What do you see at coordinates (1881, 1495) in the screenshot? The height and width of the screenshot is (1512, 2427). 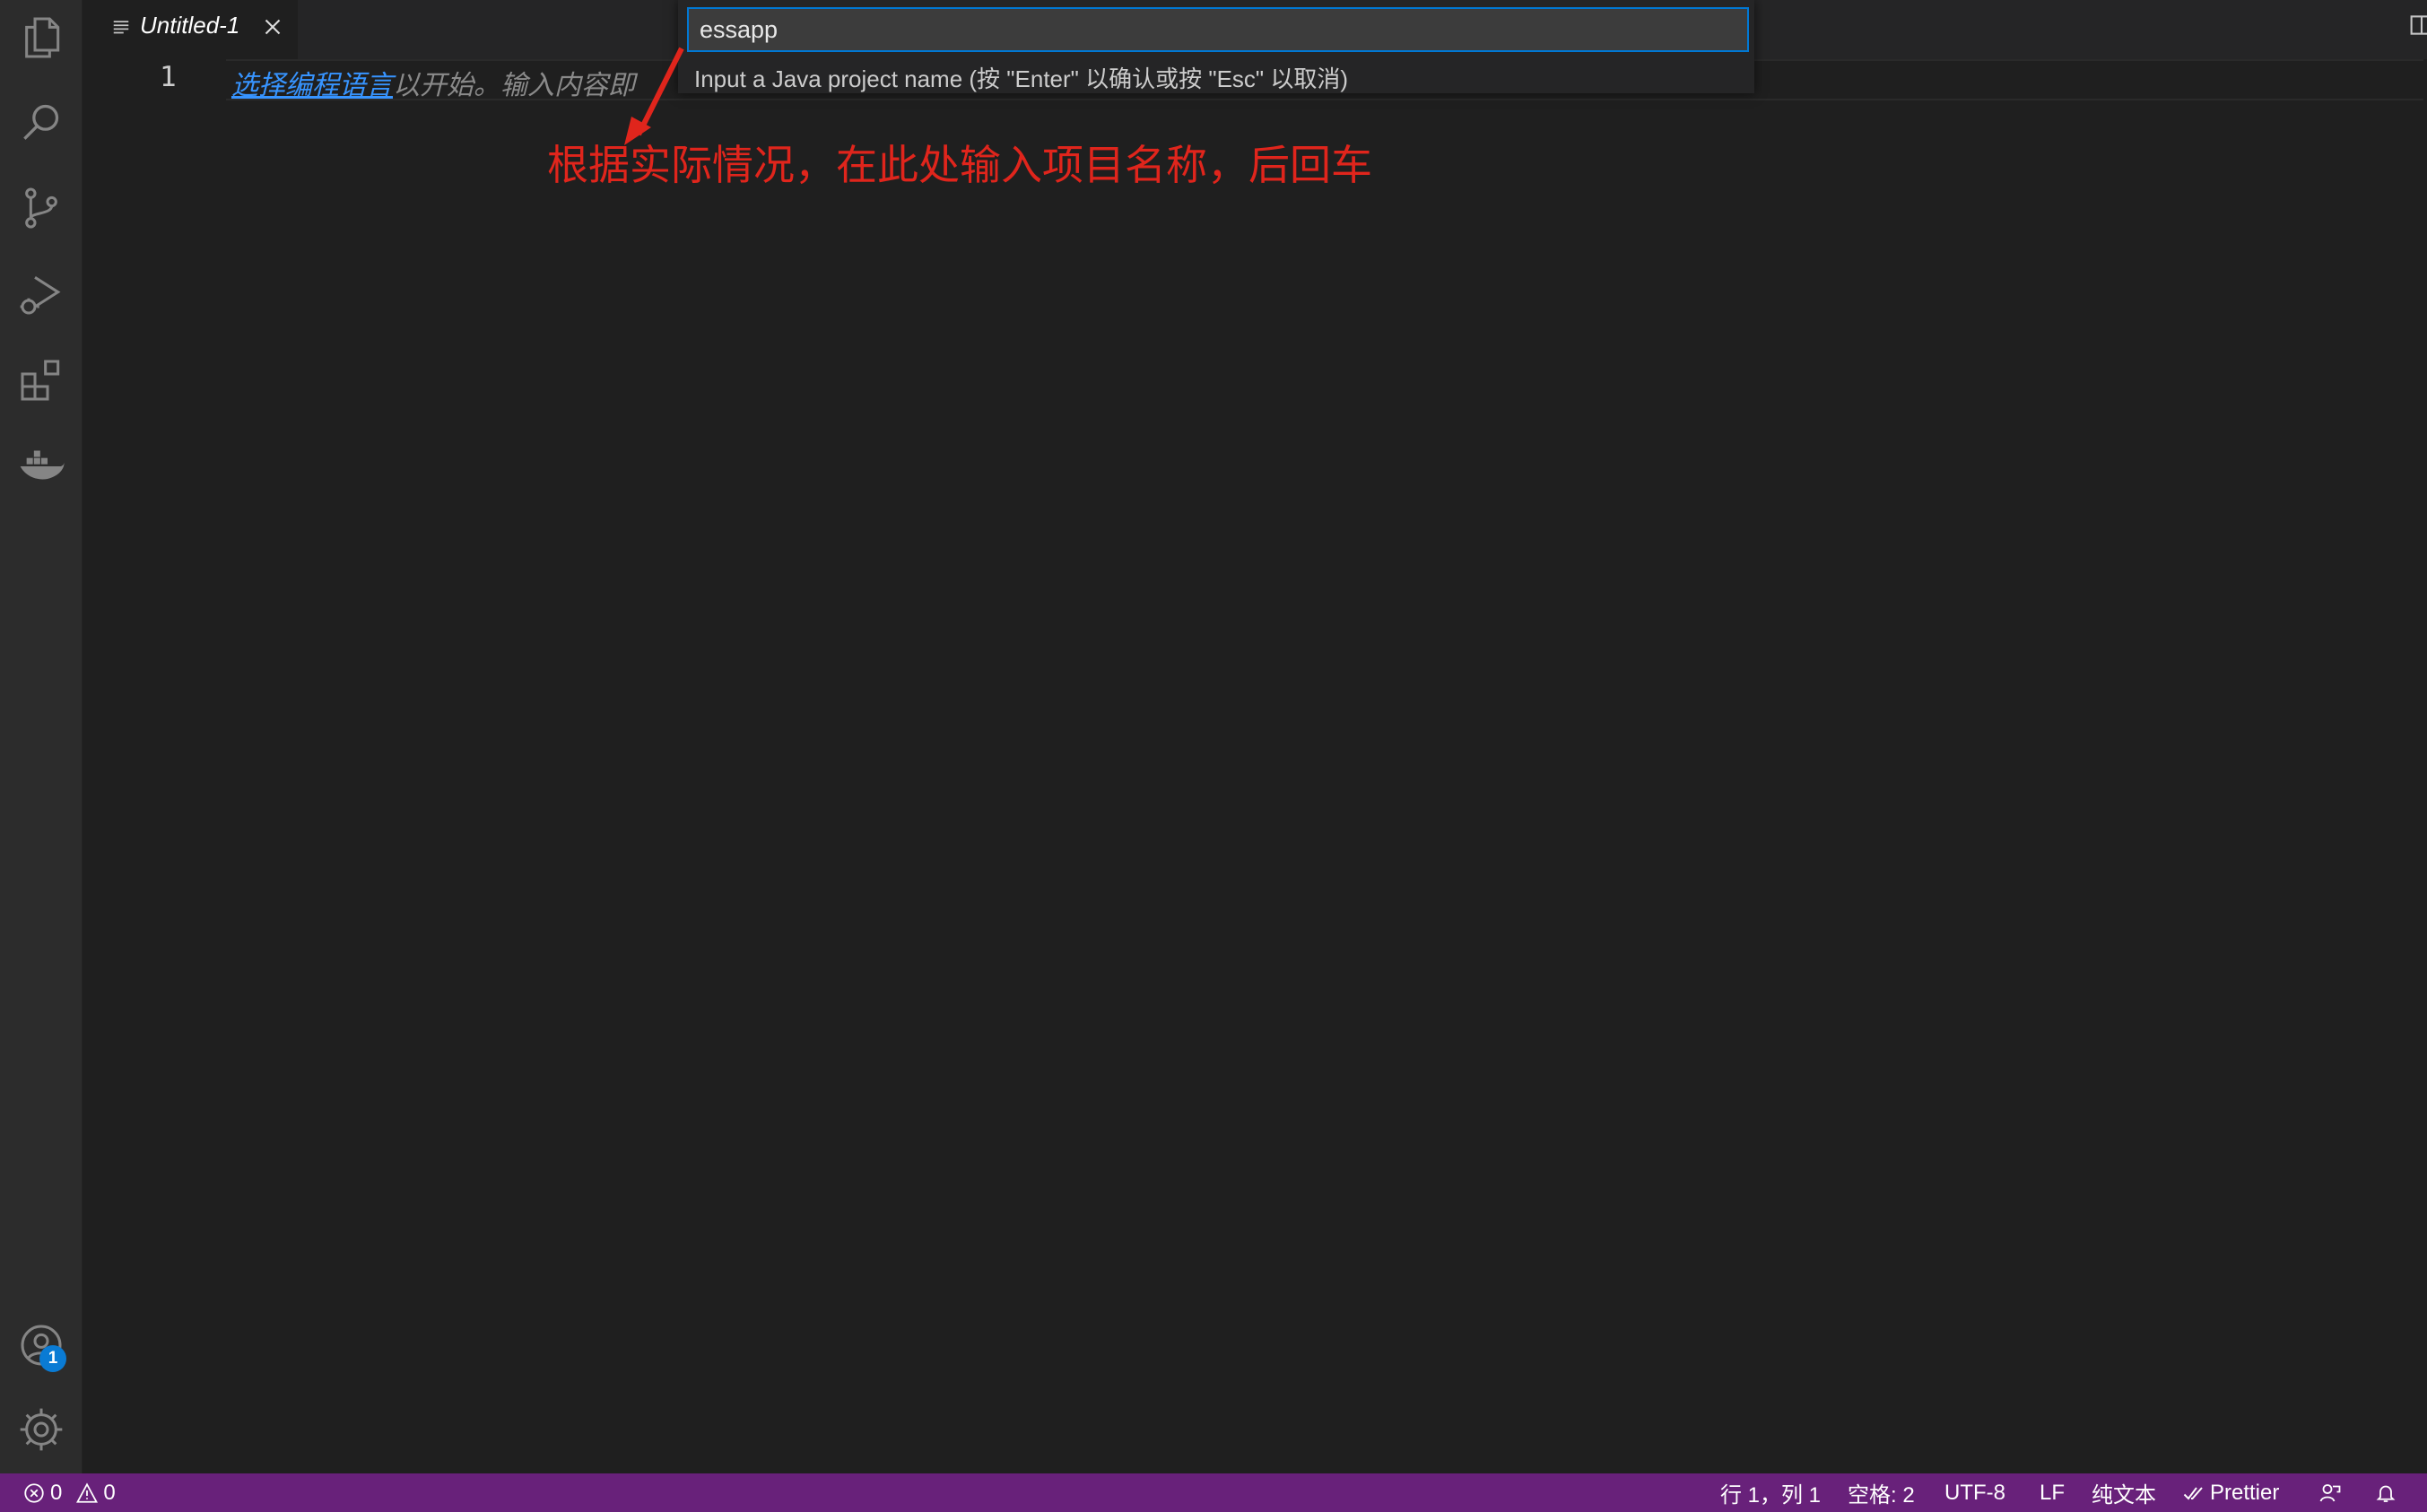 I see `indentation-label: 空格: 2` at bounding box center [1881, 1495].